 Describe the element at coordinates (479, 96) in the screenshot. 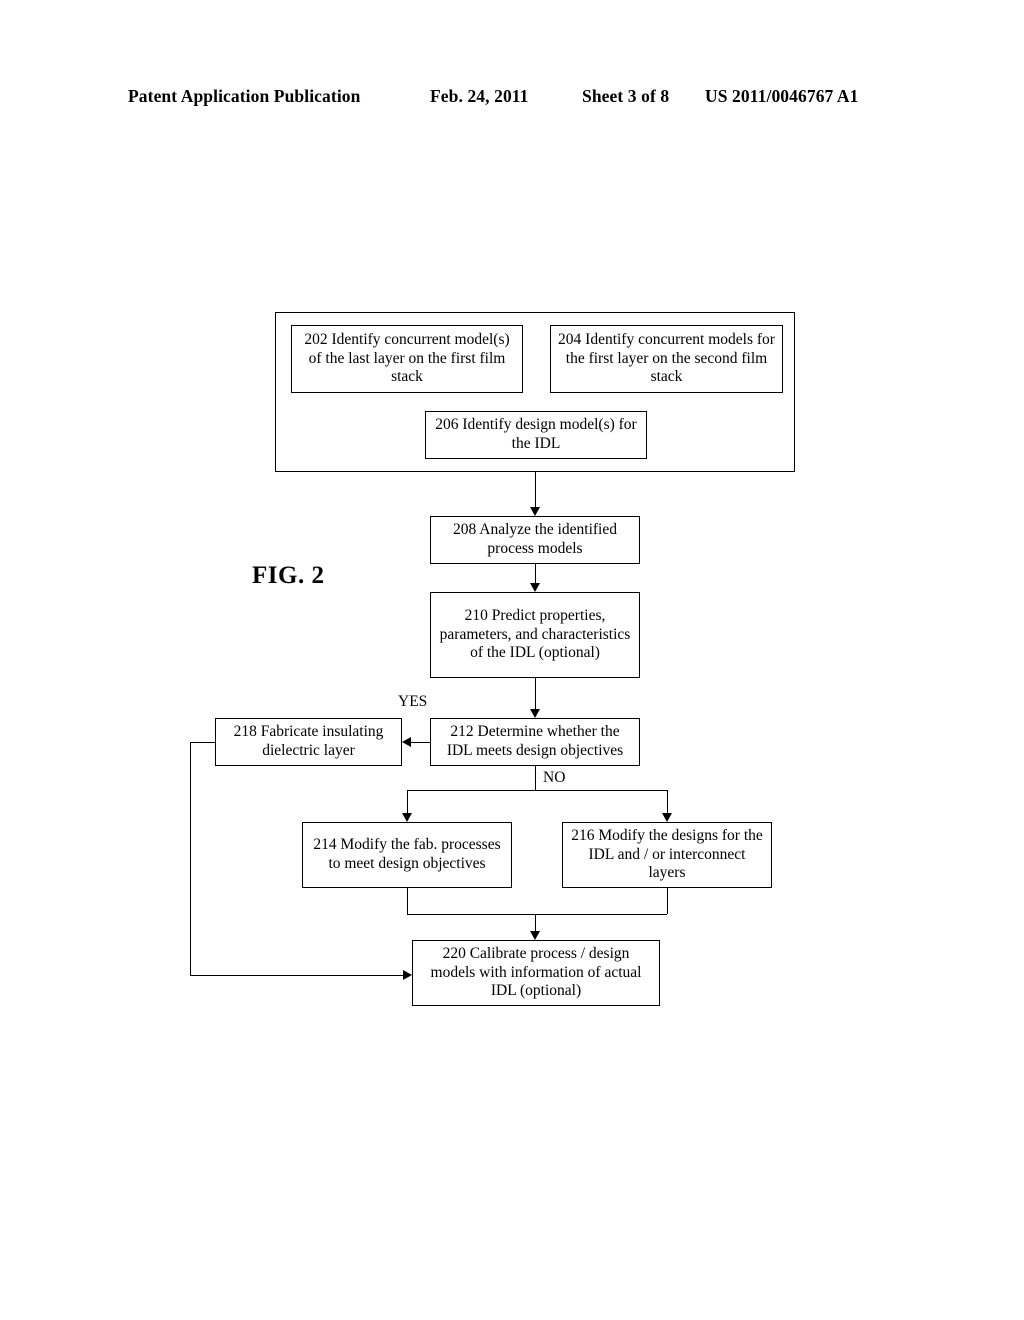

I see `header-publication-date: Feb. 24, 2011` at that location.